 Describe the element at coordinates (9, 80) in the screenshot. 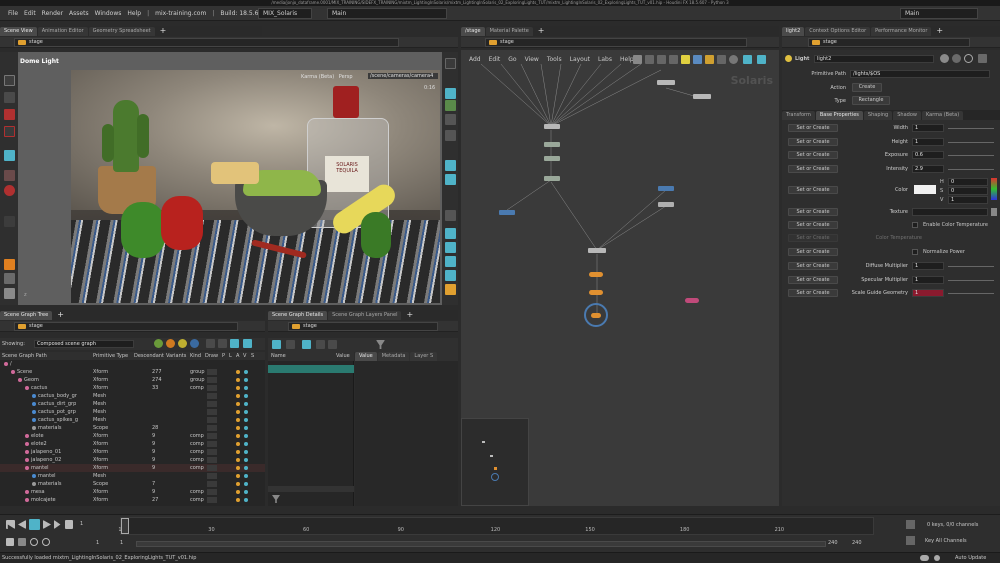

I see `select-tool-icon` at that location.